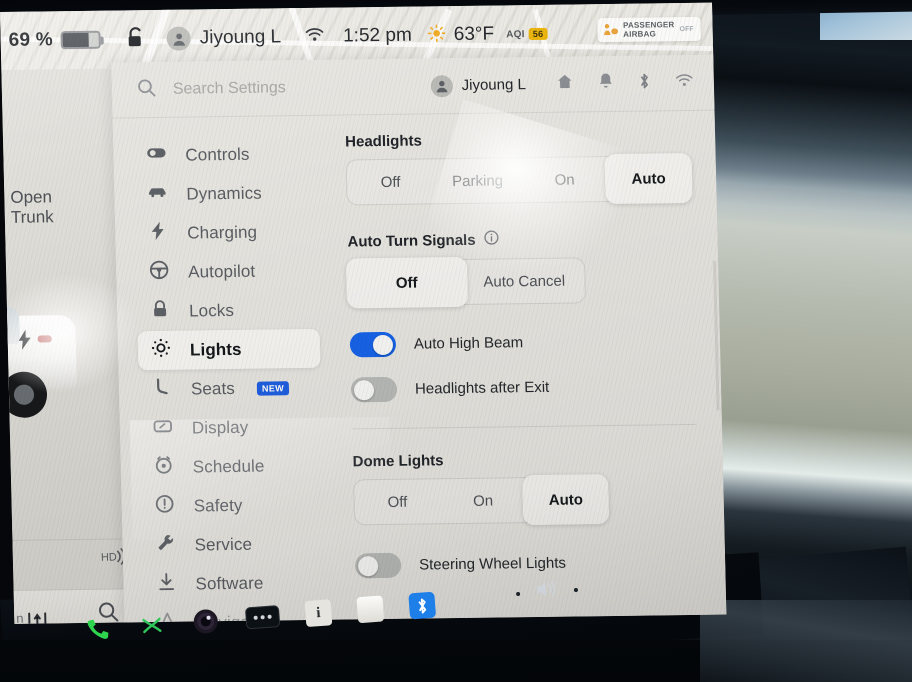  I want to click on dome-lights-option-auto: Auto, so click(566, 500).